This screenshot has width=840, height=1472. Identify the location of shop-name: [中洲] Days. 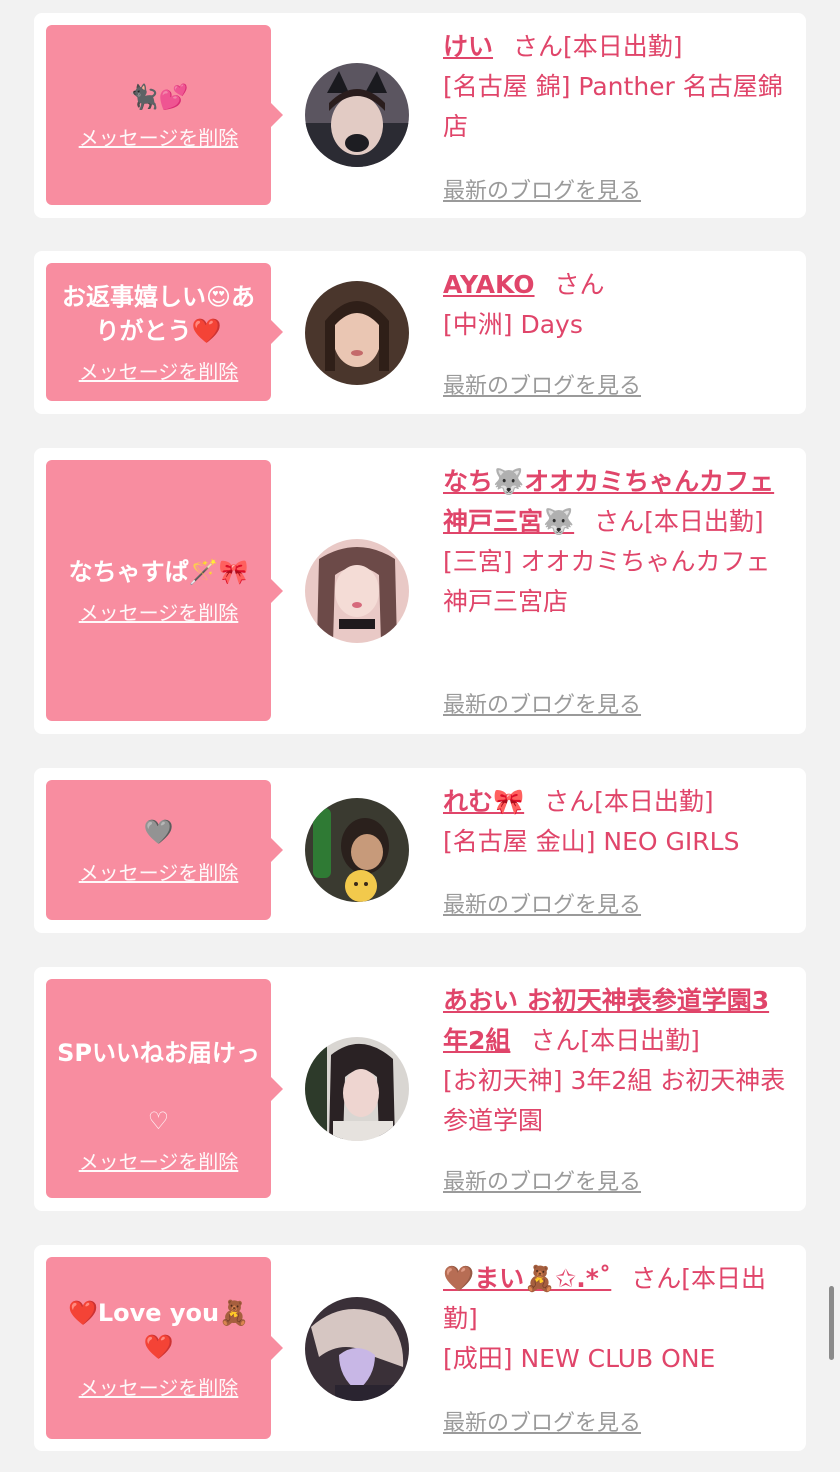
(513, 324).